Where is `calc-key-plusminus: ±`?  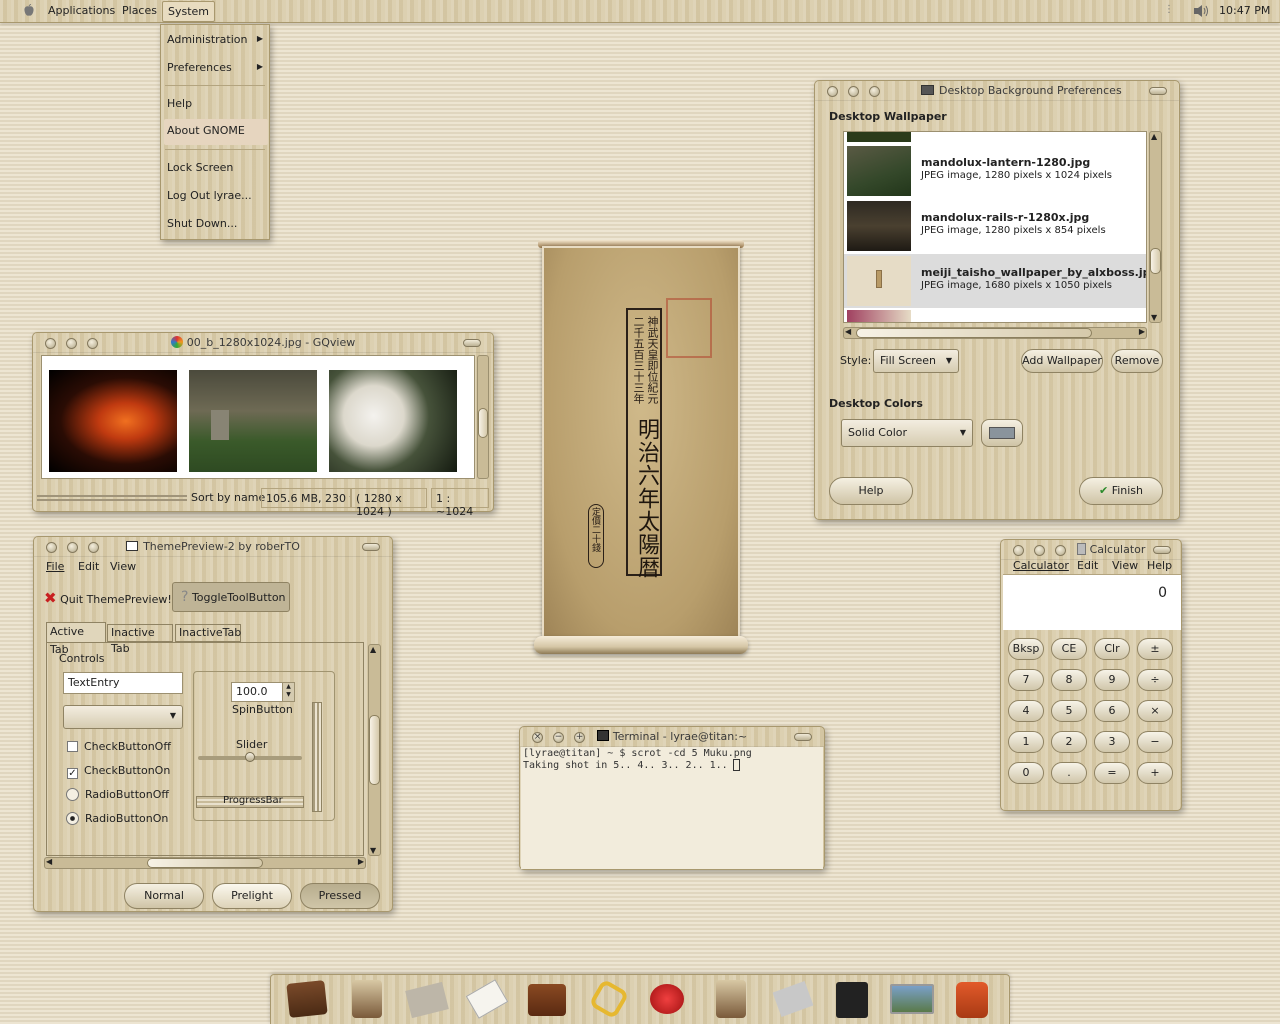 calc-key-plusminus: ± is located at coordinates (1155, 649).